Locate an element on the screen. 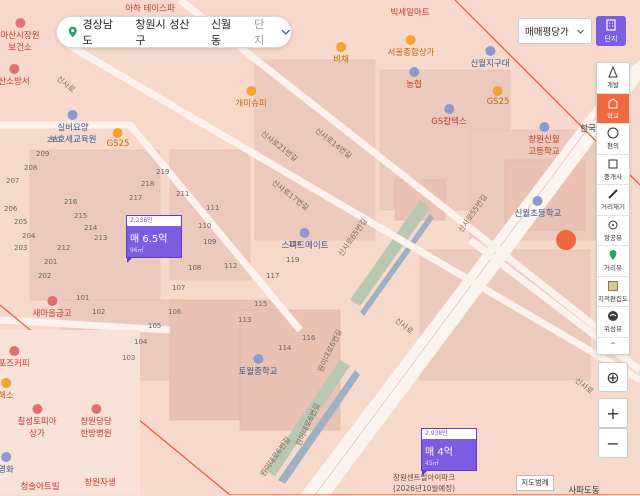 The height and width of the screenshot is (496, 640). price-per-pyeong: 2,938만 is located at coordinates (449, 434).